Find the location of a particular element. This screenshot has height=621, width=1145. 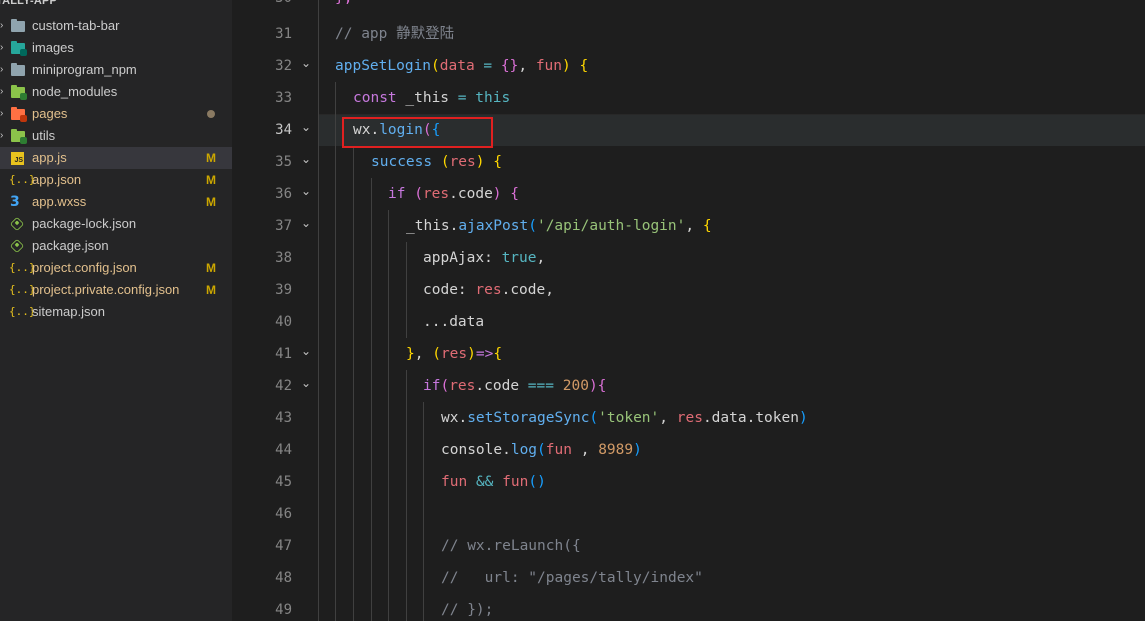

tree-item-package-lock-json: package-lock.json is located at coordinates (116, 224).